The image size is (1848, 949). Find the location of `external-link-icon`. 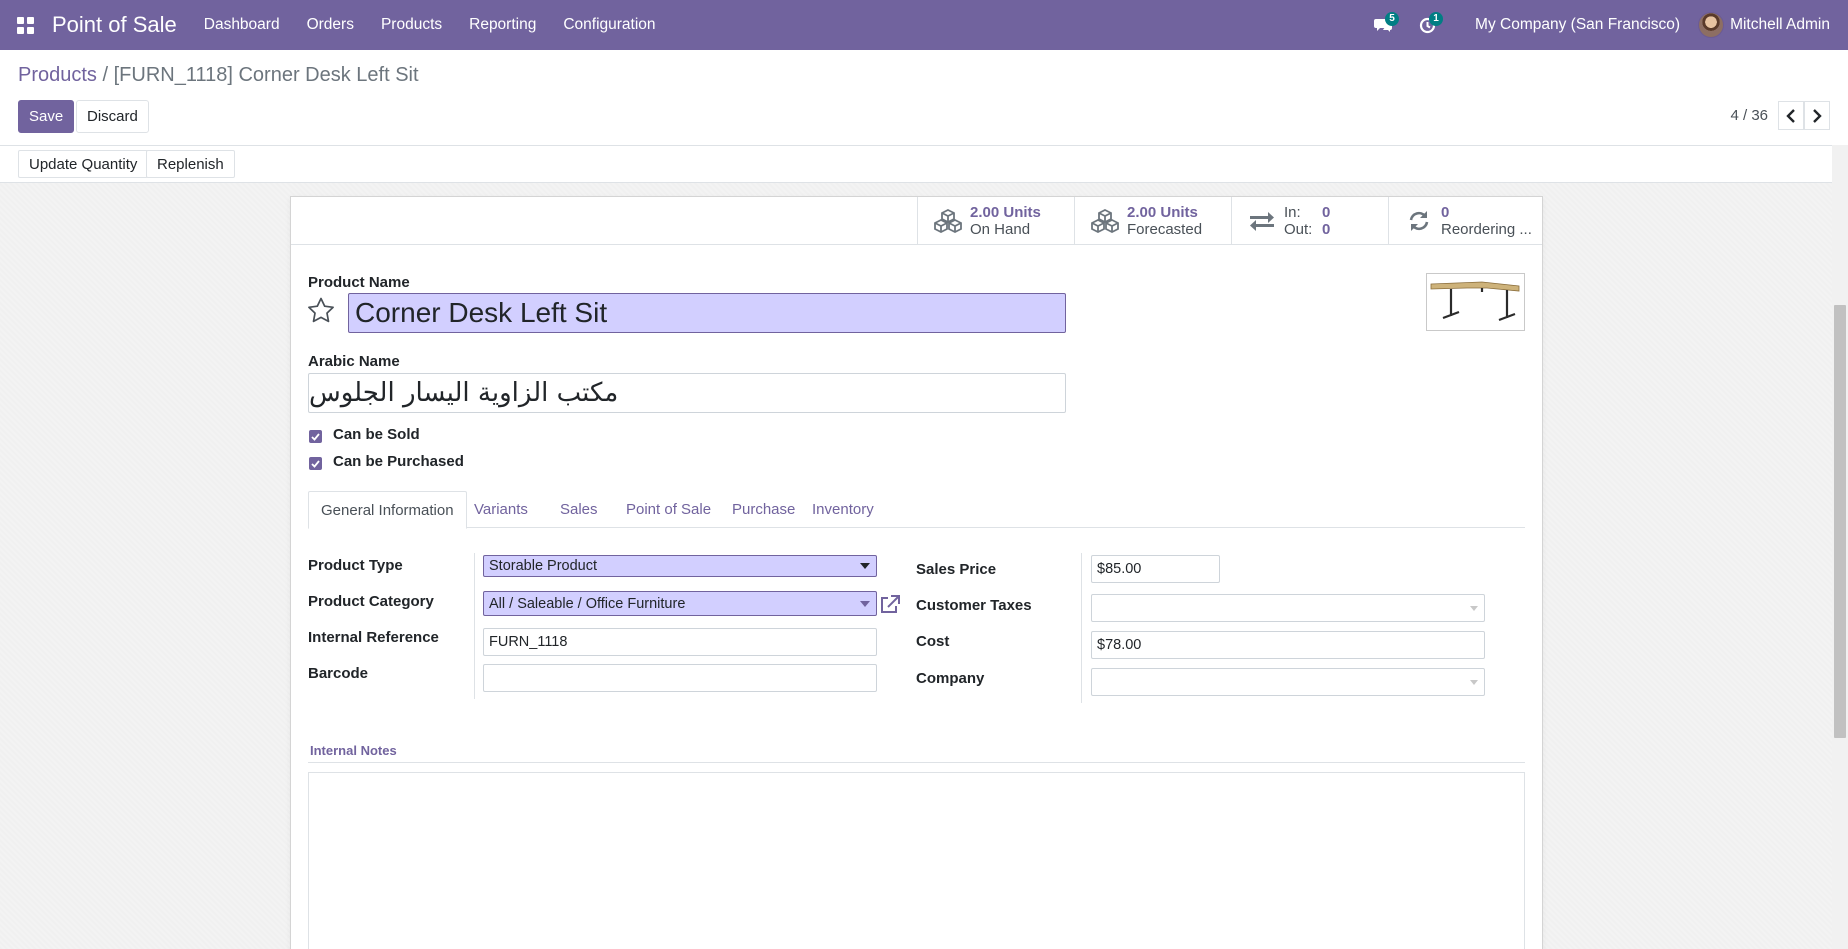

external-link-icon is located at coordinates (890, 606).